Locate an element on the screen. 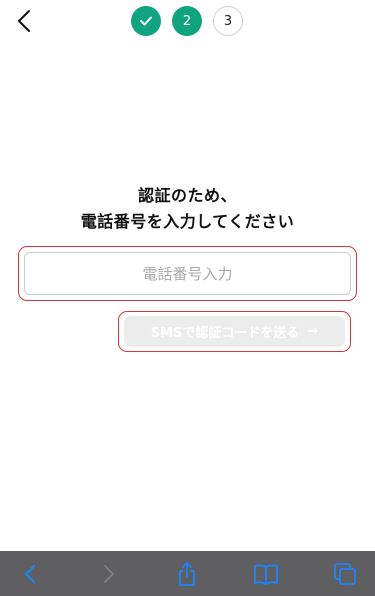 The height and width of the screenshot is (596, 375). share-icon is located at coordinates (187, 574).